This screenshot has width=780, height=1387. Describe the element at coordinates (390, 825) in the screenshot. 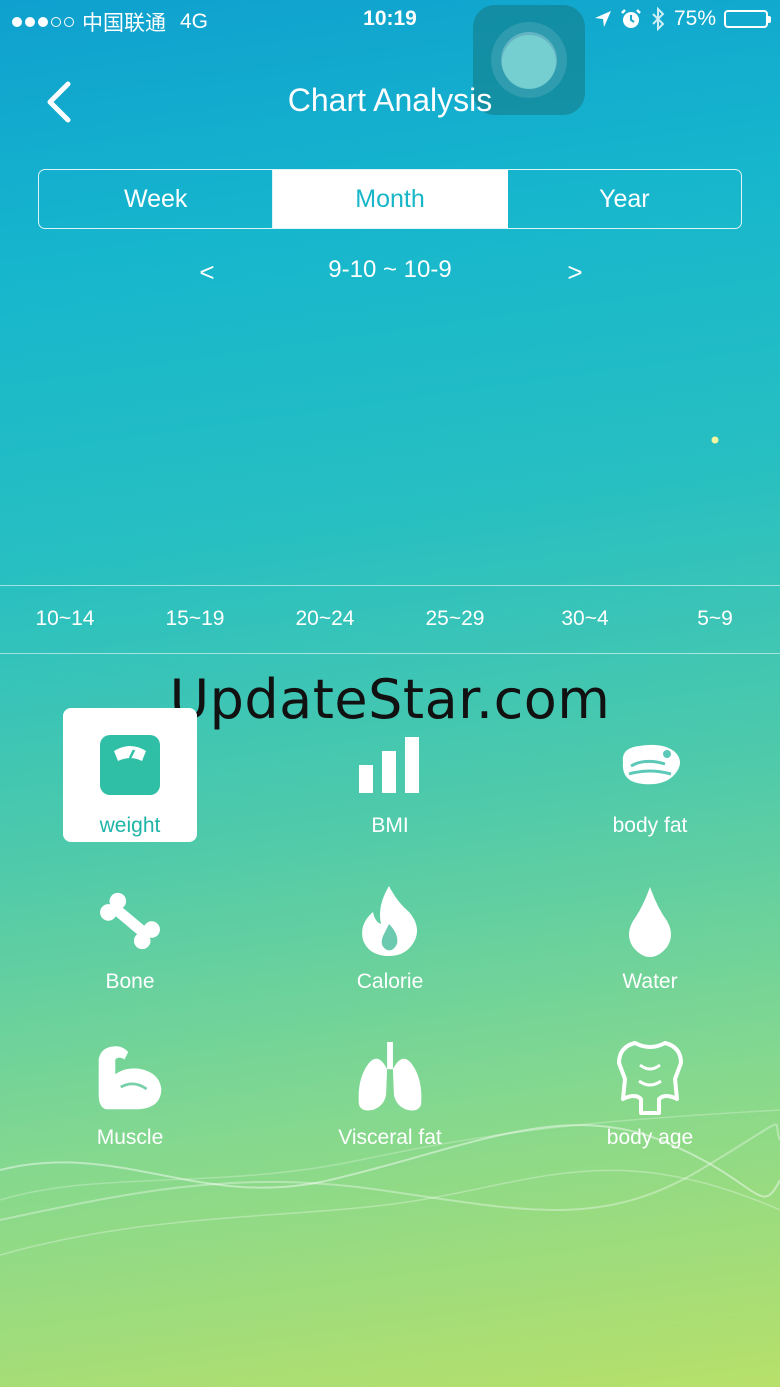

I see `metric-label: BMI` at that location.